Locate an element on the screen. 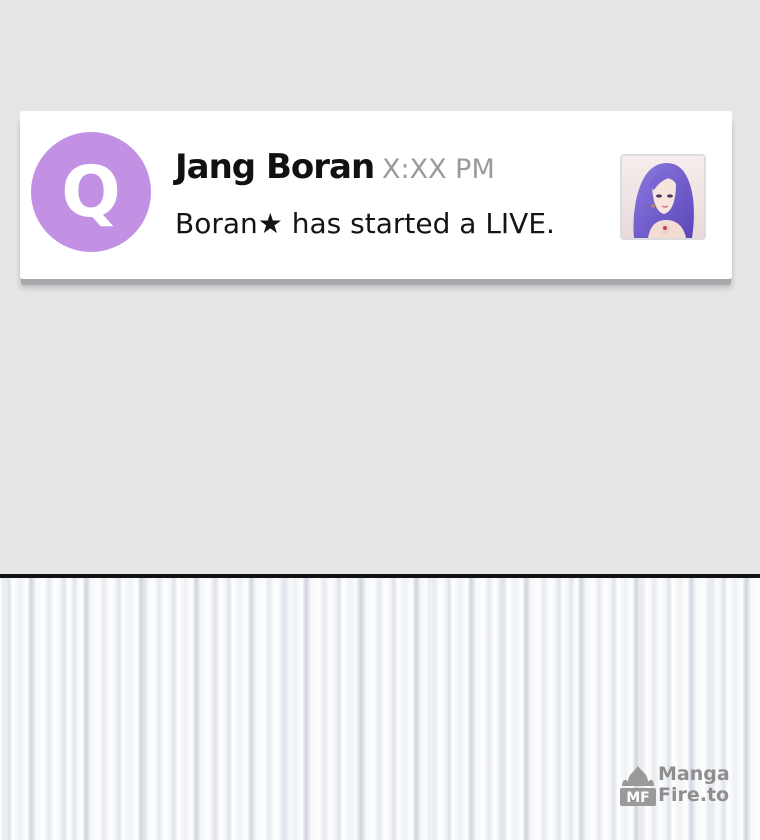 The width and height of the screenshot is (760, 840). profile-thumbnail is located at coordinates (663, 197).